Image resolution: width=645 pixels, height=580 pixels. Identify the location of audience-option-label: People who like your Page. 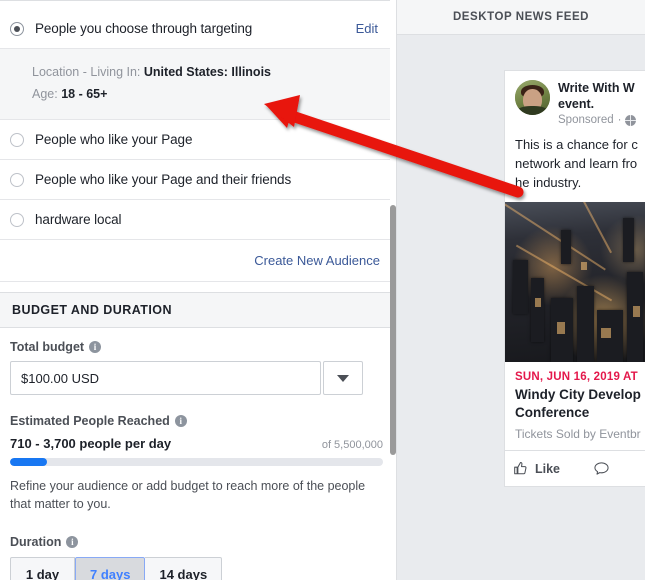
(114, 139).